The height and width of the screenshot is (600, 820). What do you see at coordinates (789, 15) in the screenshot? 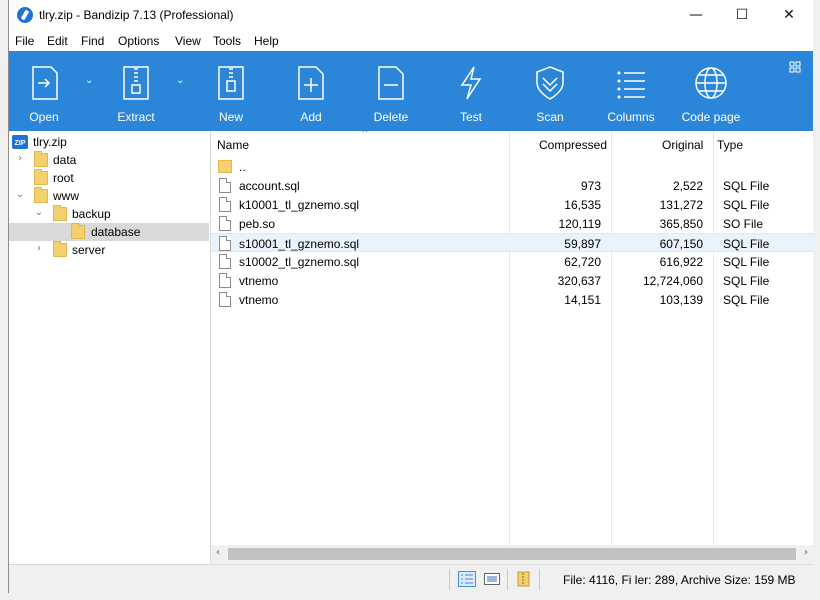
I see `close-button: ✕` at bounding box center [789, 15].